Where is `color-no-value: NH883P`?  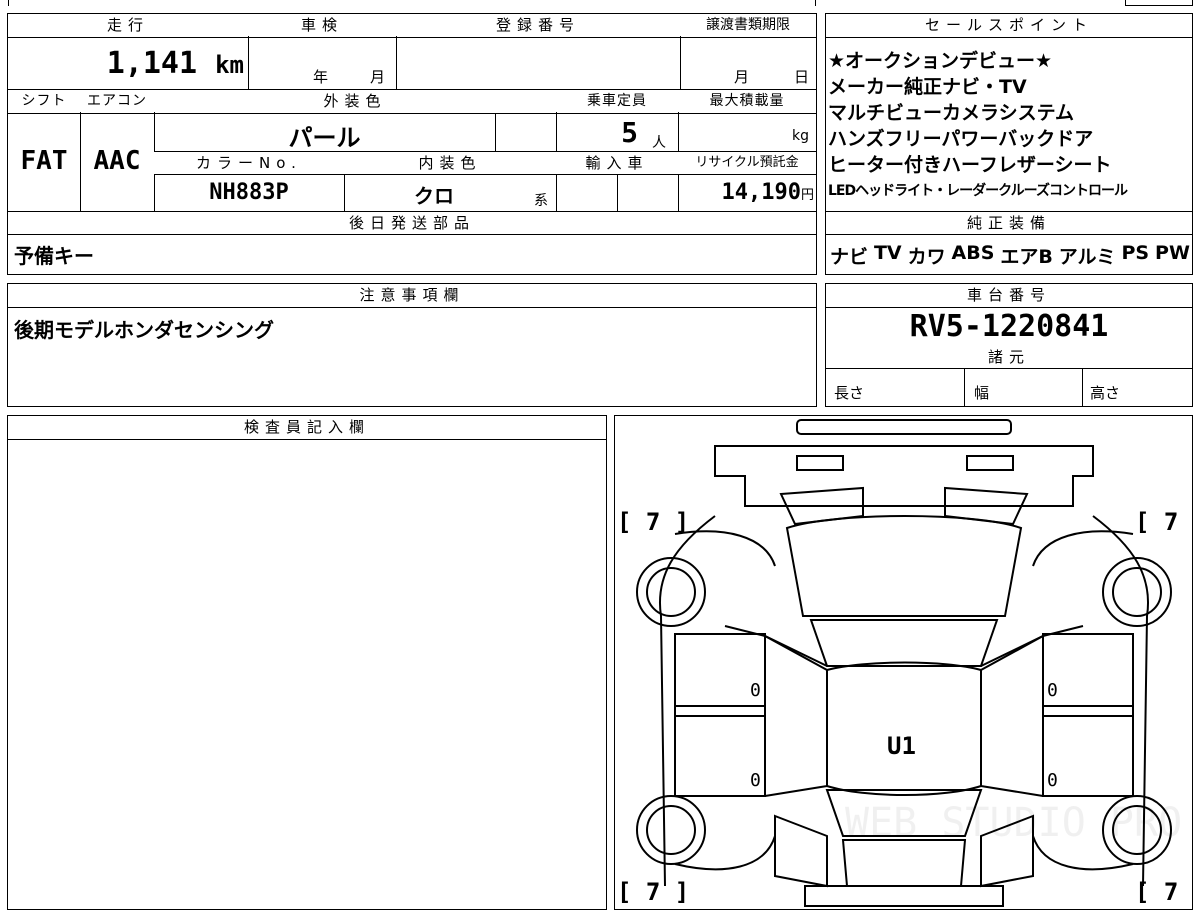 color-no-value: NH883P is located at coordinates (249, 192).